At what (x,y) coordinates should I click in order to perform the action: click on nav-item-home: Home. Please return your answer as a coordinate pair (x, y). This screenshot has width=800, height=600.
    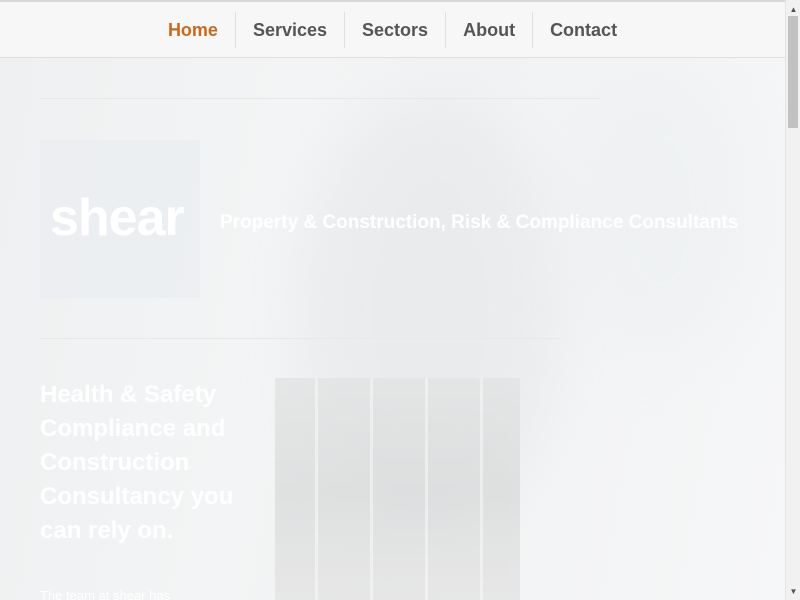
    Looking at the image, I should click on (193, 30).